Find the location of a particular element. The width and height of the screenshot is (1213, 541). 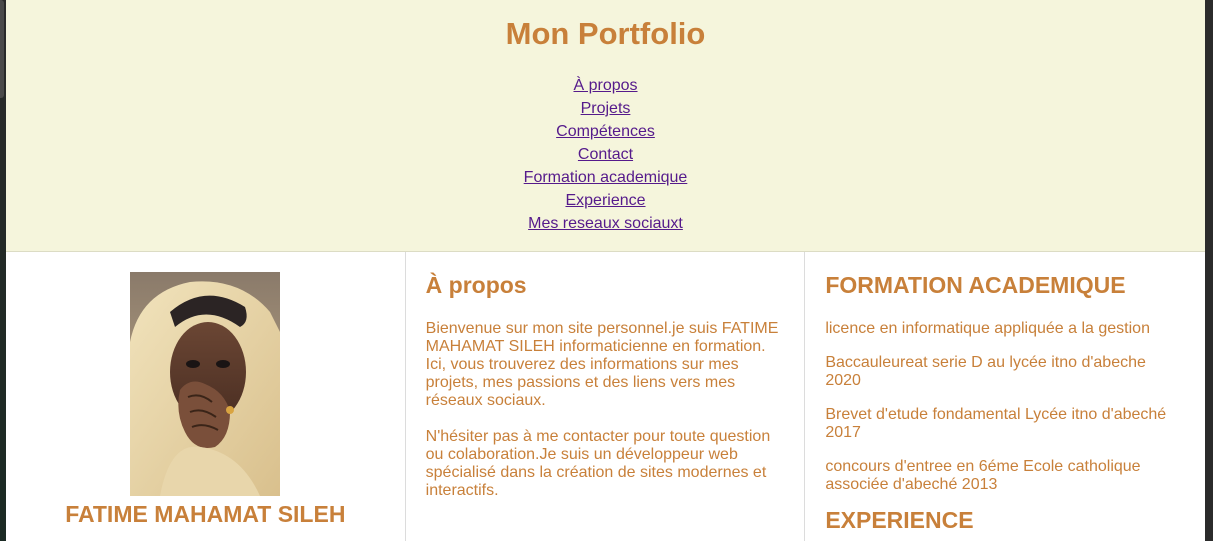

nav-link-contact: Contact is located at coordinates (605, 154).